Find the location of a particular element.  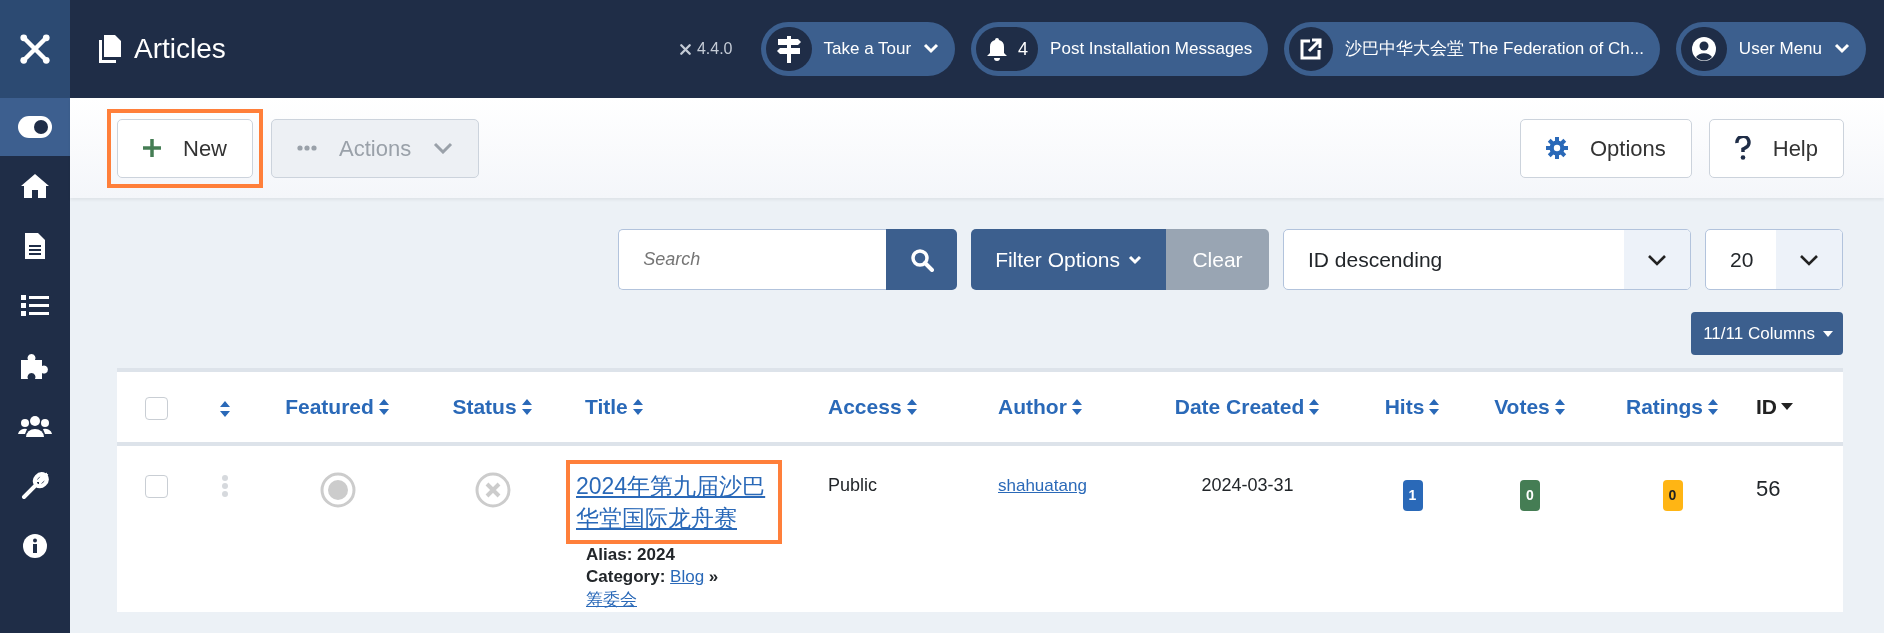

toggle-icon is located at coordinates (35, 127).